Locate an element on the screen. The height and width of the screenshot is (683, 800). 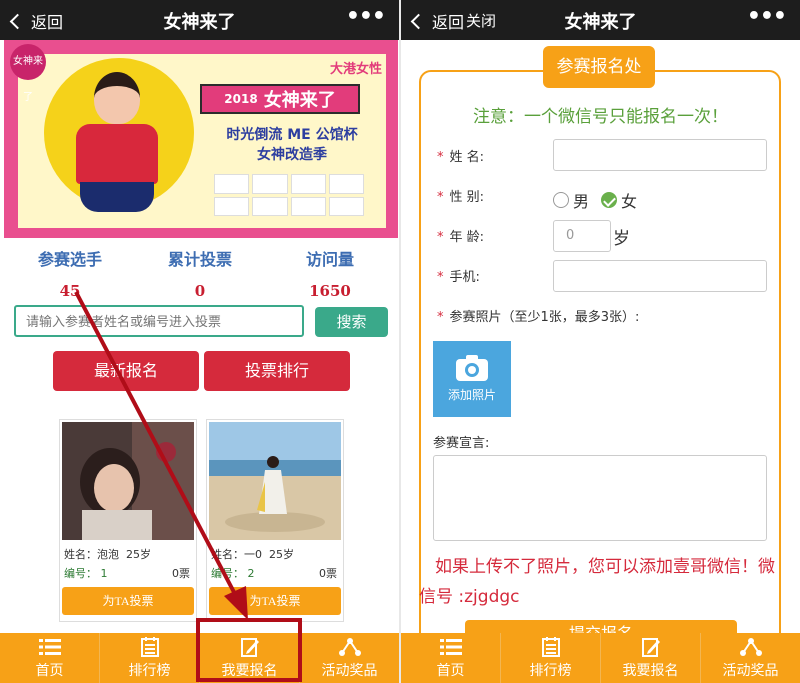
stats-row: 参赛选手 45 累计投票 0 访问量 1650 is located at coordinates (199, 270).